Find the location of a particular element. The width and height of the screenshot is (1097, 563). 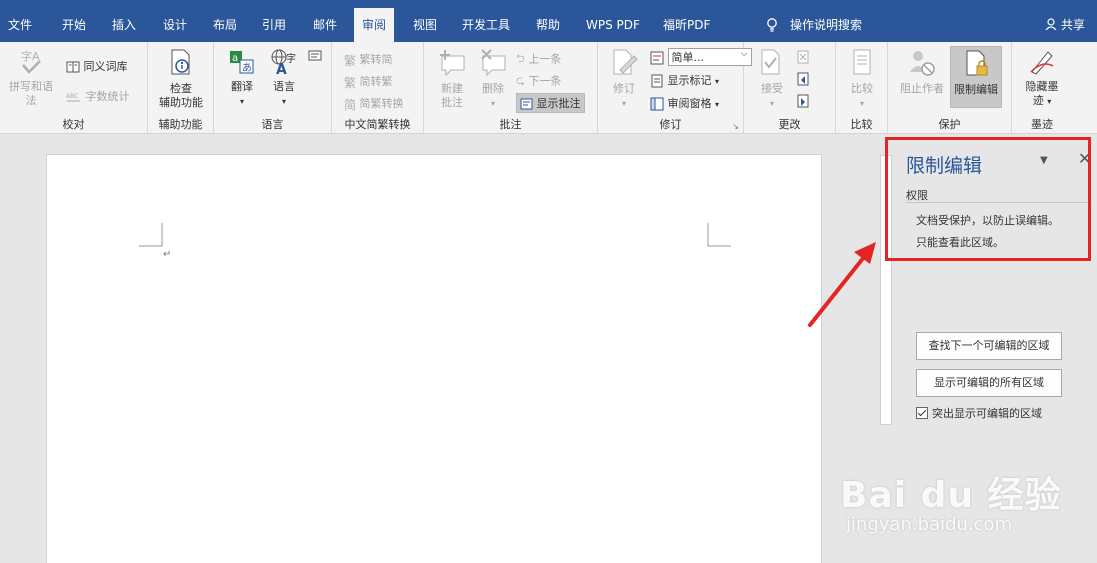

reviewing-pane-button: 审阅窗格 ▾ is located at coordinates (684, 103).